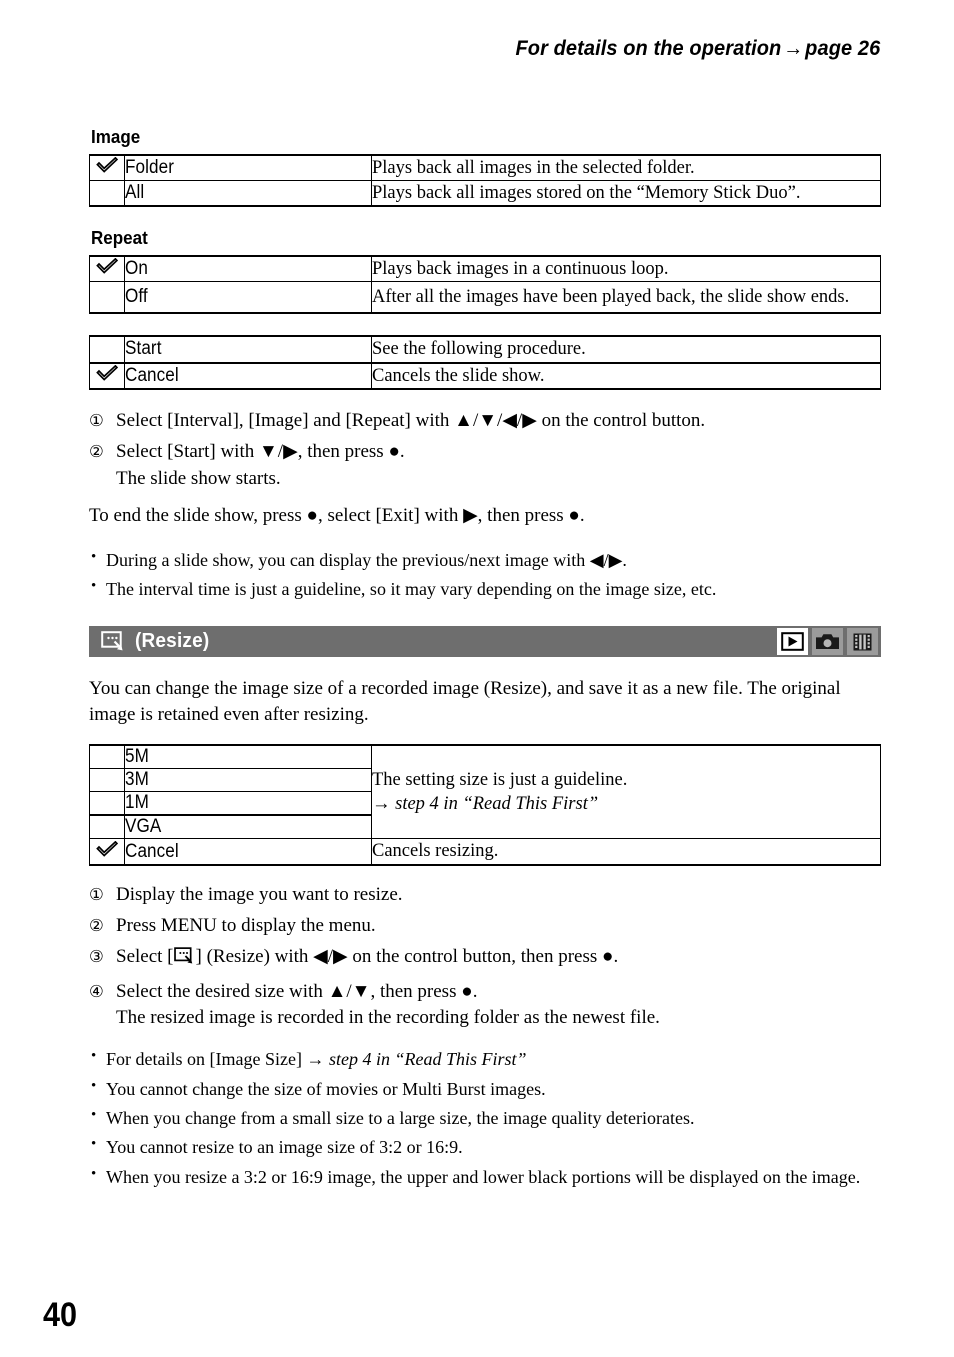 The width and height of the screenshot is (954, 1357). Describe the element at coordinates (136, 297) in the screenshot. I see `option-label-text: Off` at that location.